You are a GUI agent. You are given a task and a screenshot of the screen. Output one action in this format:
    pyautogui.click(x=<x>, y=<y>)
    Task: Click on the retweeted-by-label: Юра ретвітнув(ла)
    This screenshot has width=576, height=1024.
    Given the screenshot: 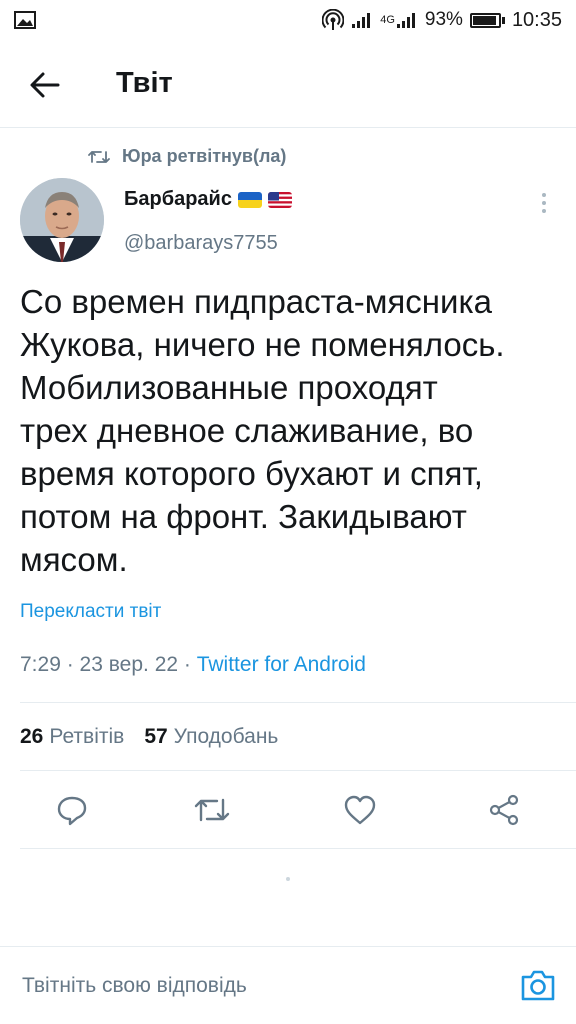 What is the action you would take?
    pyautogui.click(x=204, y=156)
    